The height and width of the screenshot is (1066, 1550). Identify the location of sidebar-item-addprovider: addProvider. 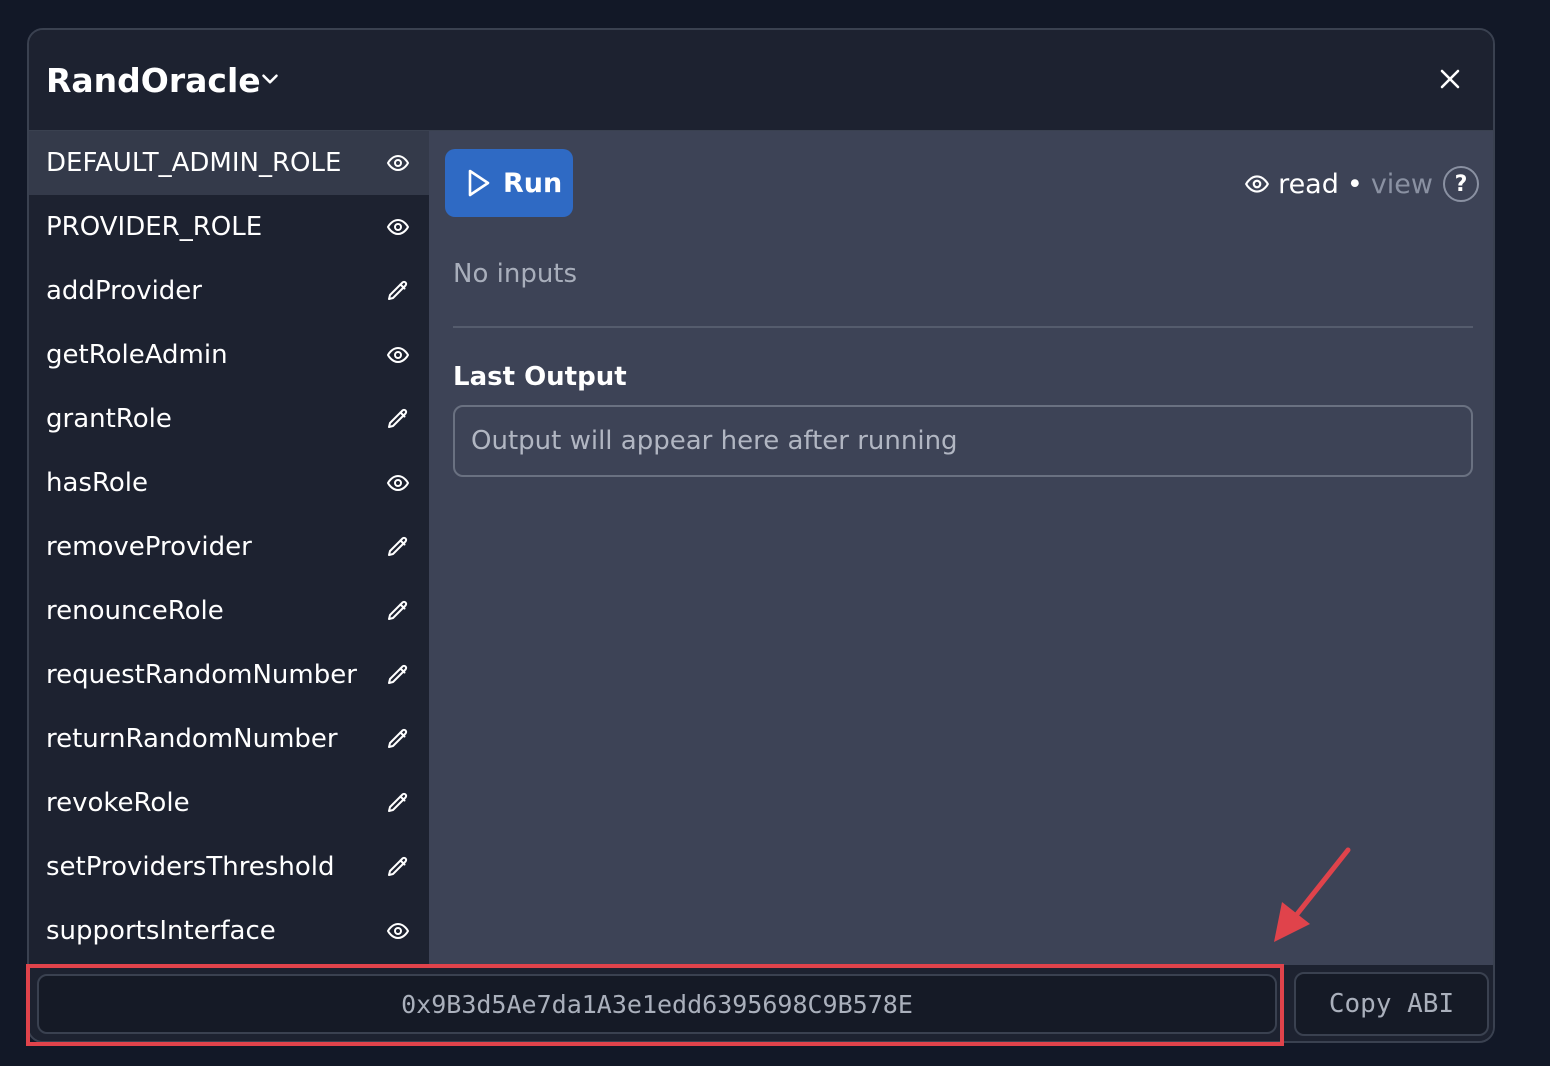
(229, 291).